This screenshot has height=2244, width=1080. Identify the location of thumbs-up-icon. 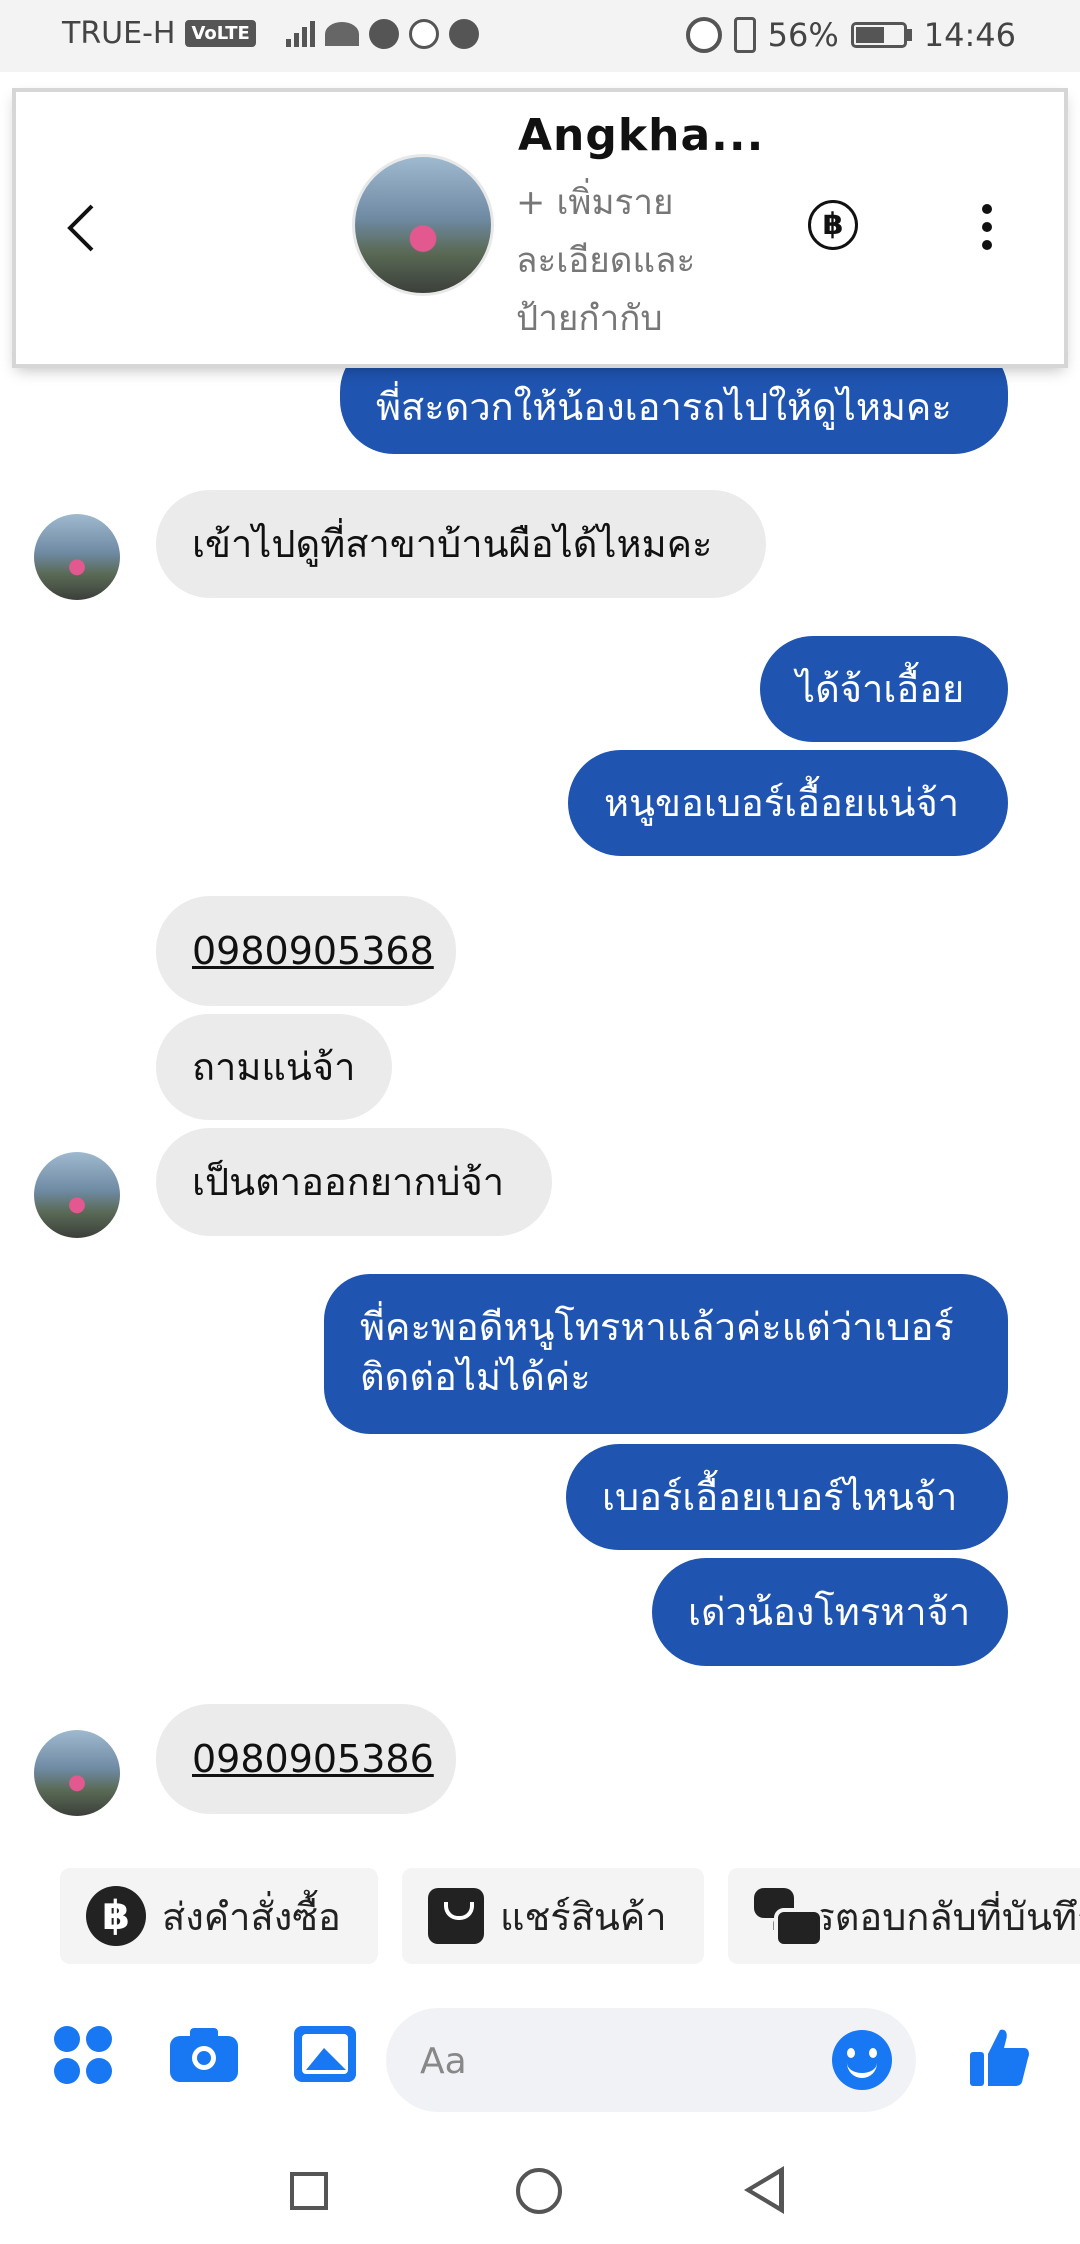
(999, 2057).